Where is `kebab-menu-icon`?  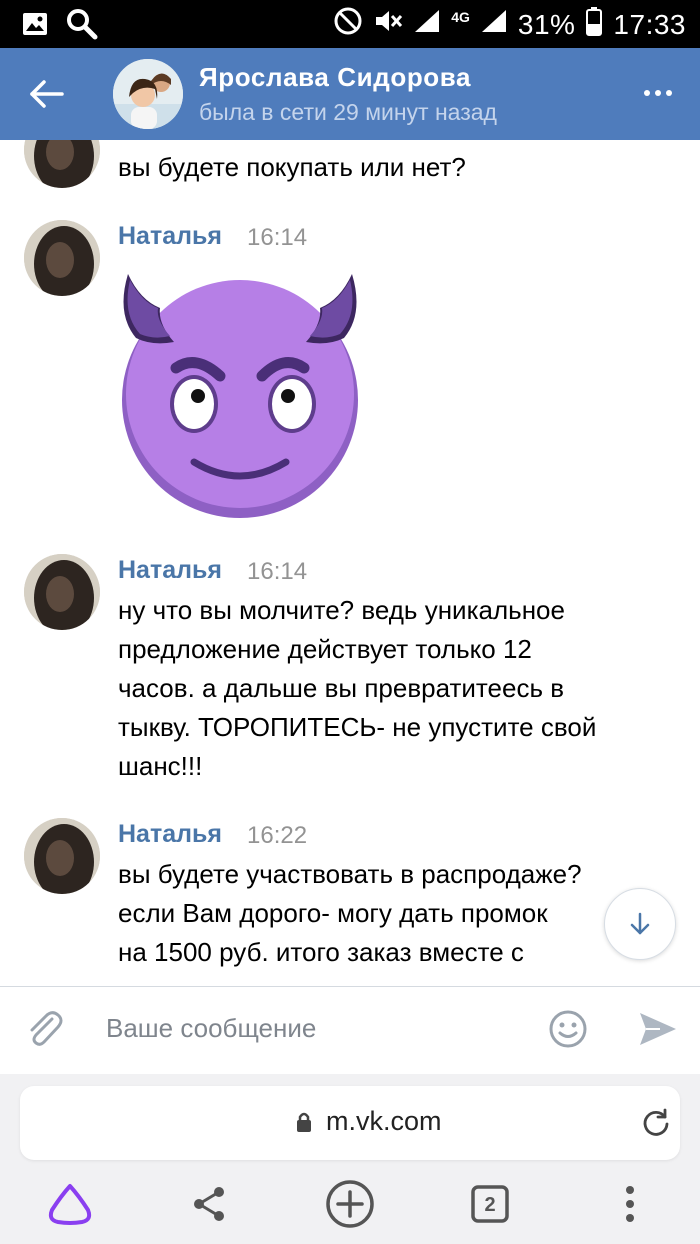 kebab-menu-icon is located at coordinates (630, 1204).